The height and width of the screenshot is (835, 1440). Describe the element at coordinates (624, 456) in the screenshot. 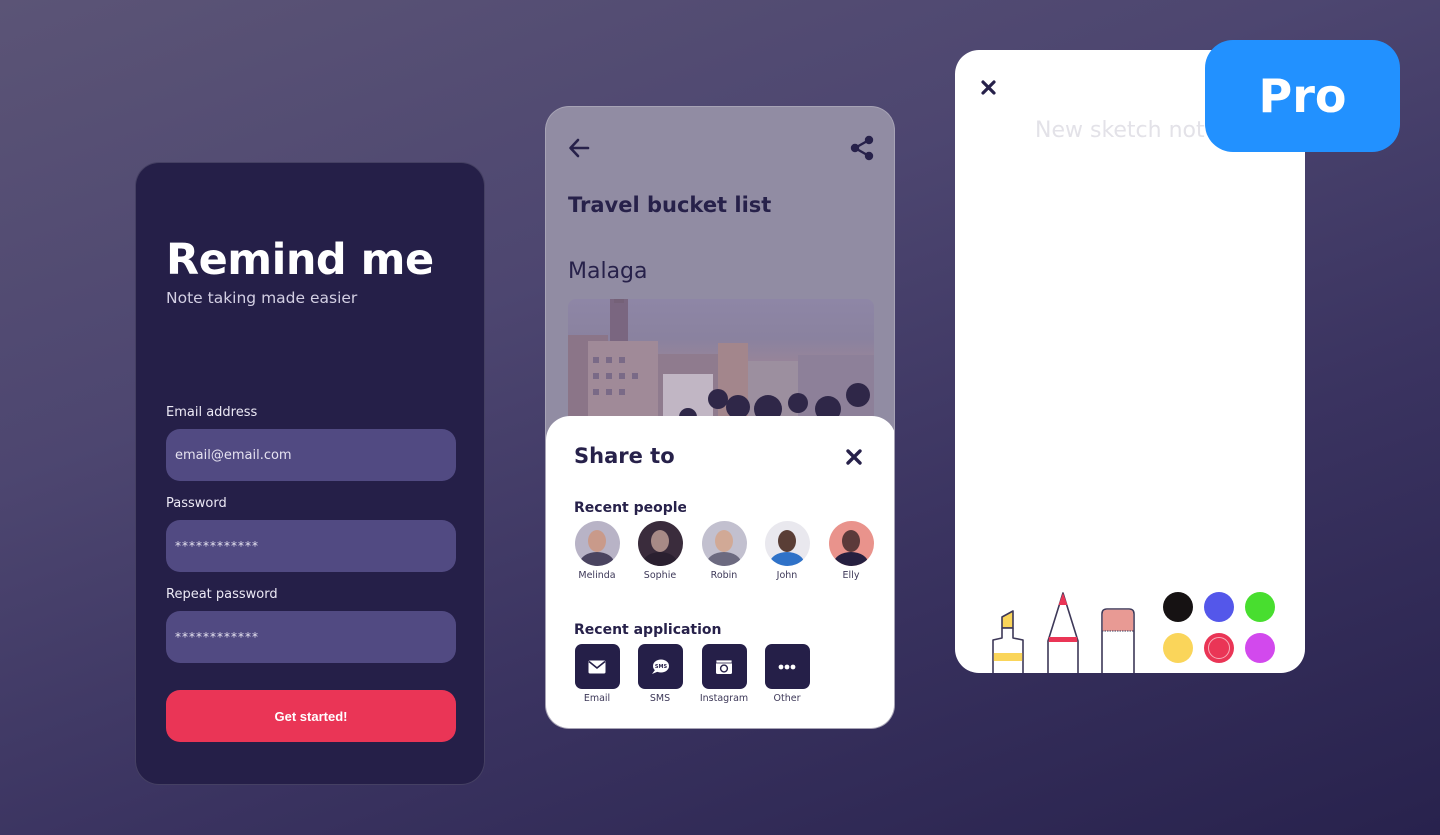

I see `share-sheet-title: Share to` at that location.